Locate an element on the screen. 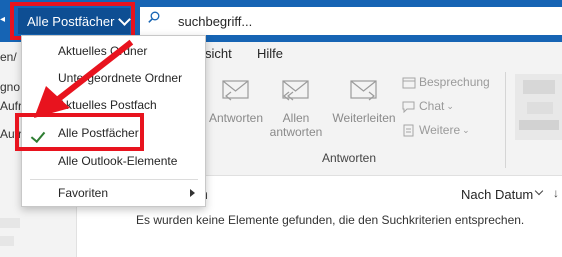 The width and height of the screenshot is (562, 257). menu-item-label: Alle Outlook-Elemente is located at coordinates (118, 161).